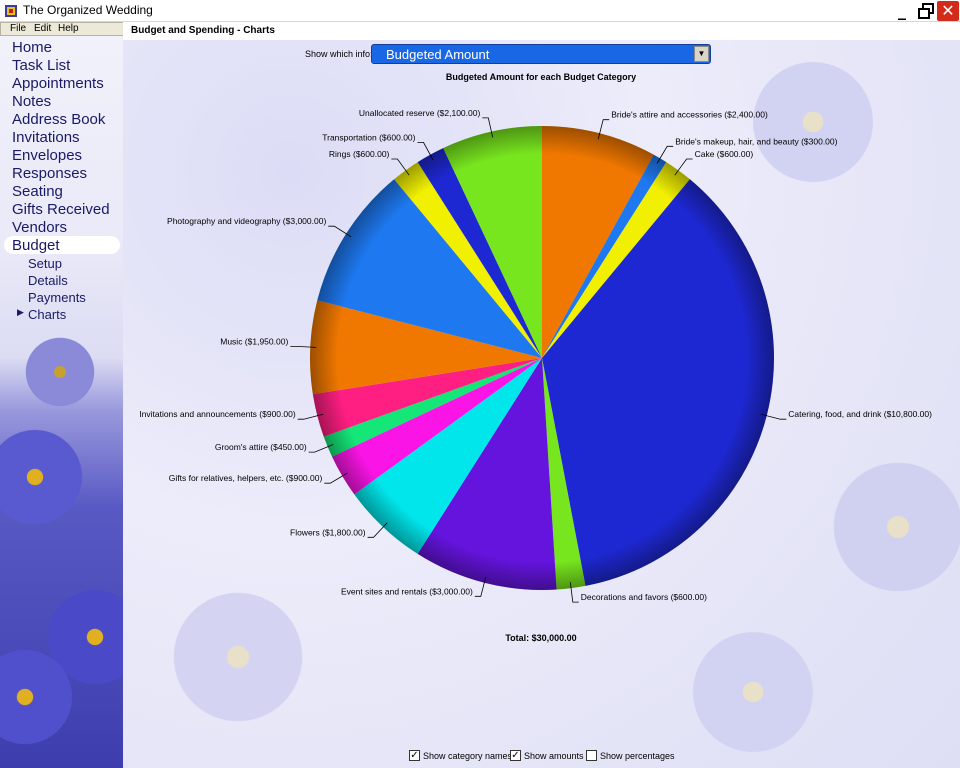 The height and width of the screenshot is (768, 960). I want to click on pie-slice-label: Event sites and rentals ($3,000.00), so click(407, 591).